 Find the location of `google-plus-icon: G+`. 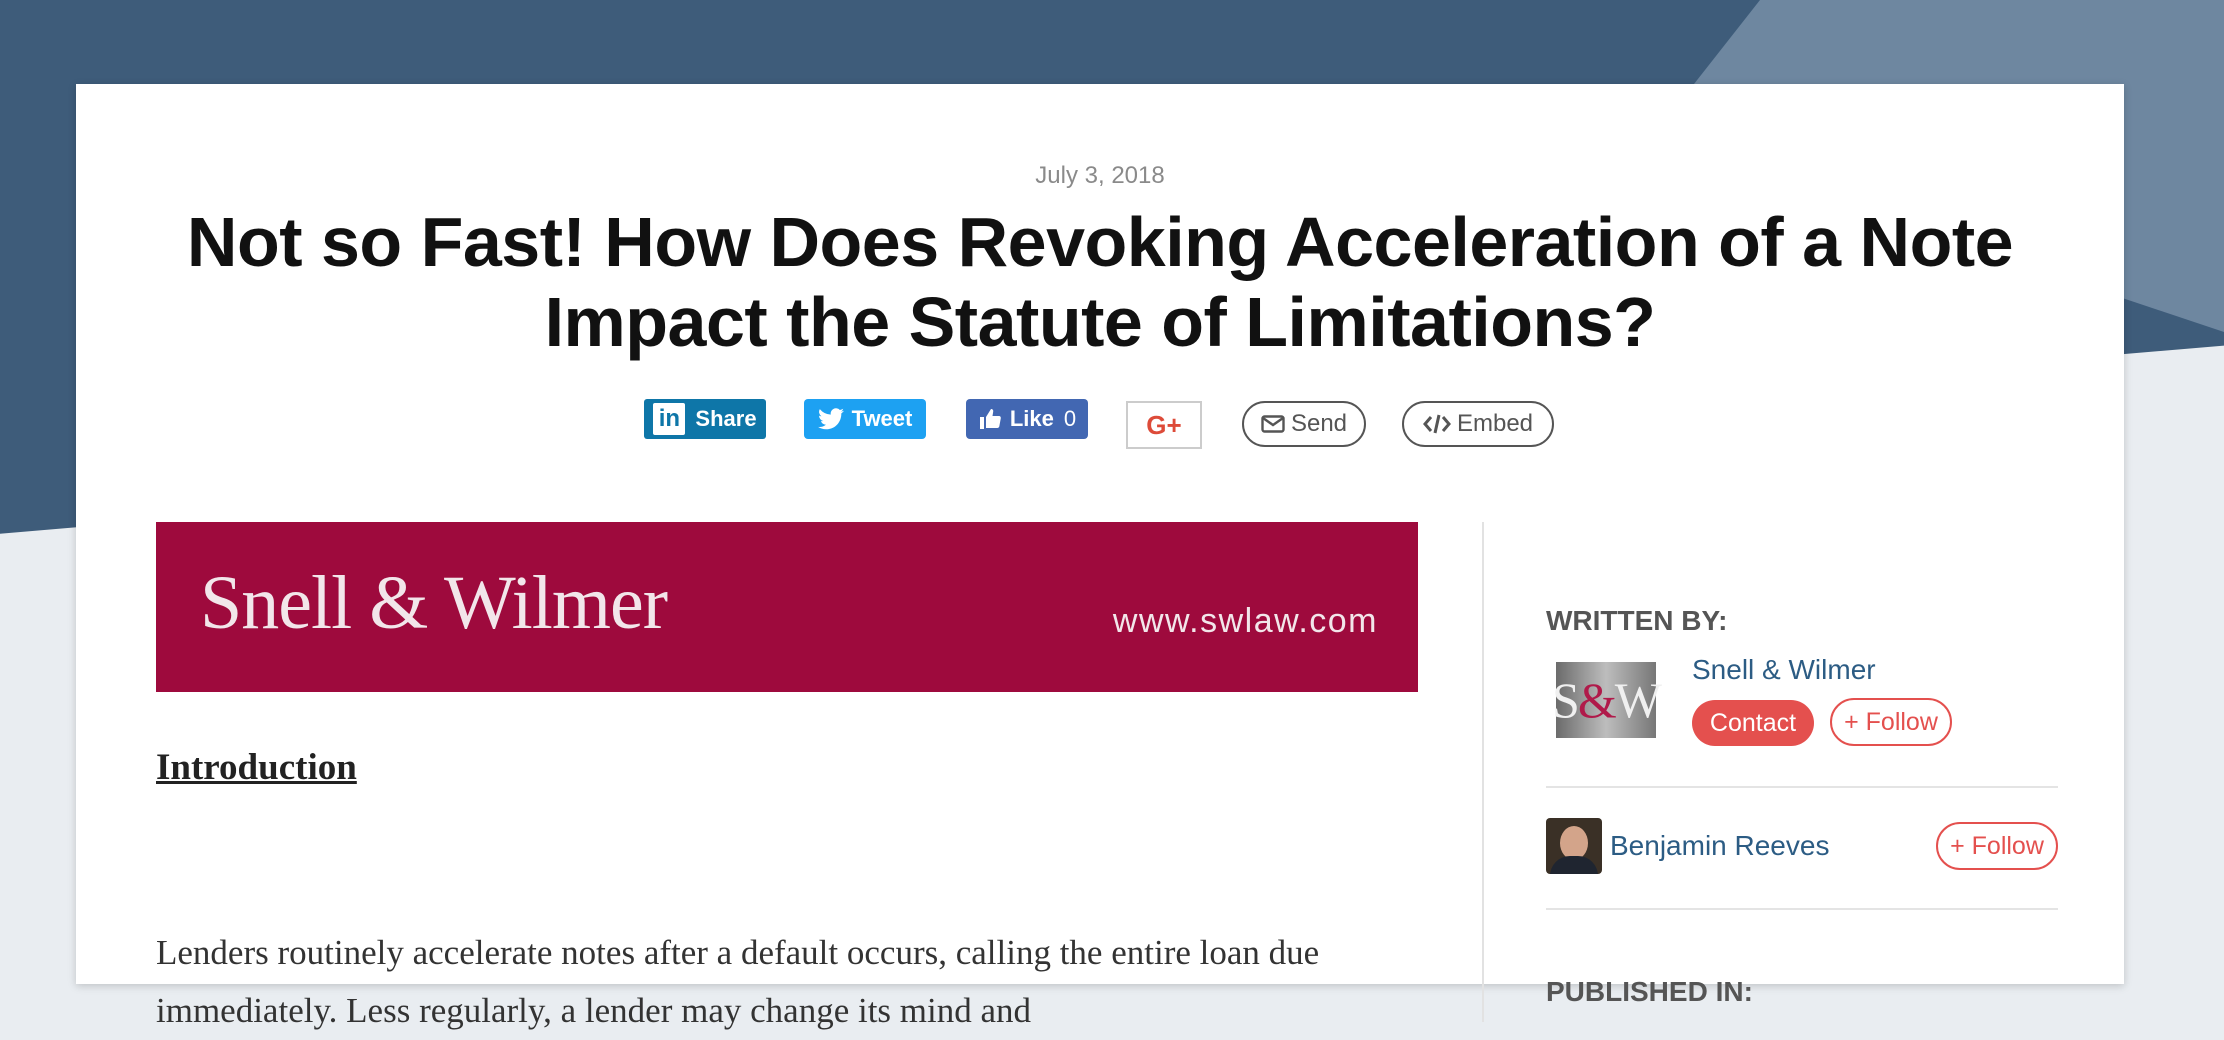

google-plus-icon: G+ is located at coordinates (1164, 424).